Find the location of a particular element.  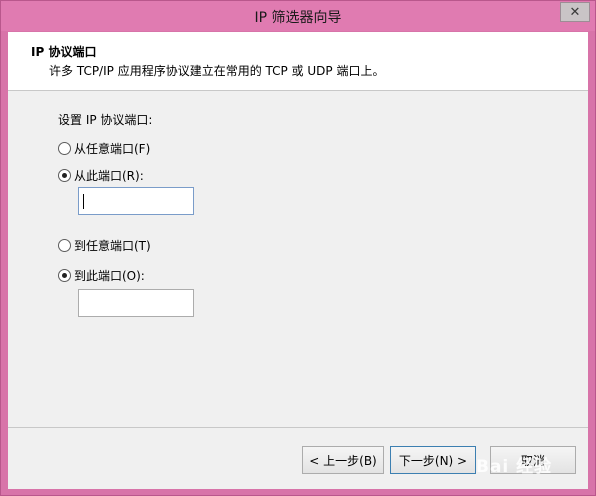

from-port-input is located at coordinates (136, 201).